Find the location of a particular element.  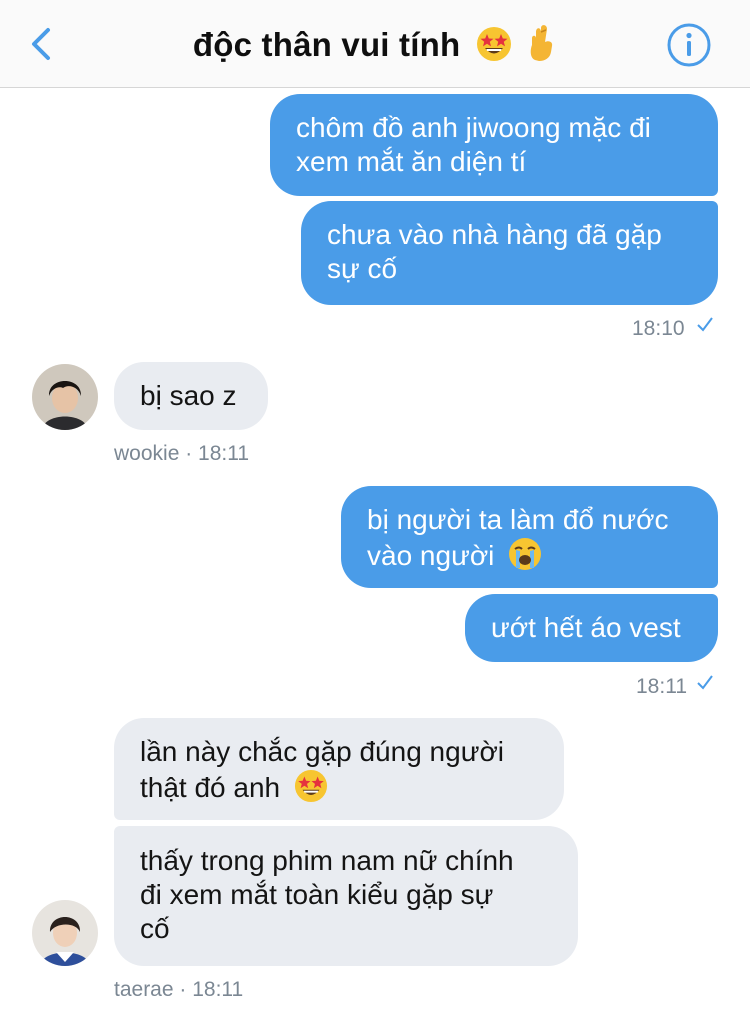

message-text-line-with-emoji: vào người is located at coordinates (529, 558).